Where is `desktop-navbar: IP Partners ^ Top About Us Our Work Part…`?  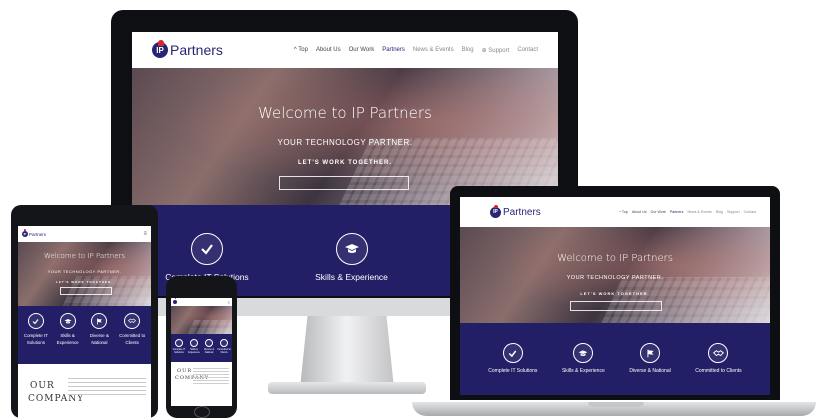 desktop-navbar: IP Partners ^ Top About Us Our Work Part… is located at coordinates (345, 50).